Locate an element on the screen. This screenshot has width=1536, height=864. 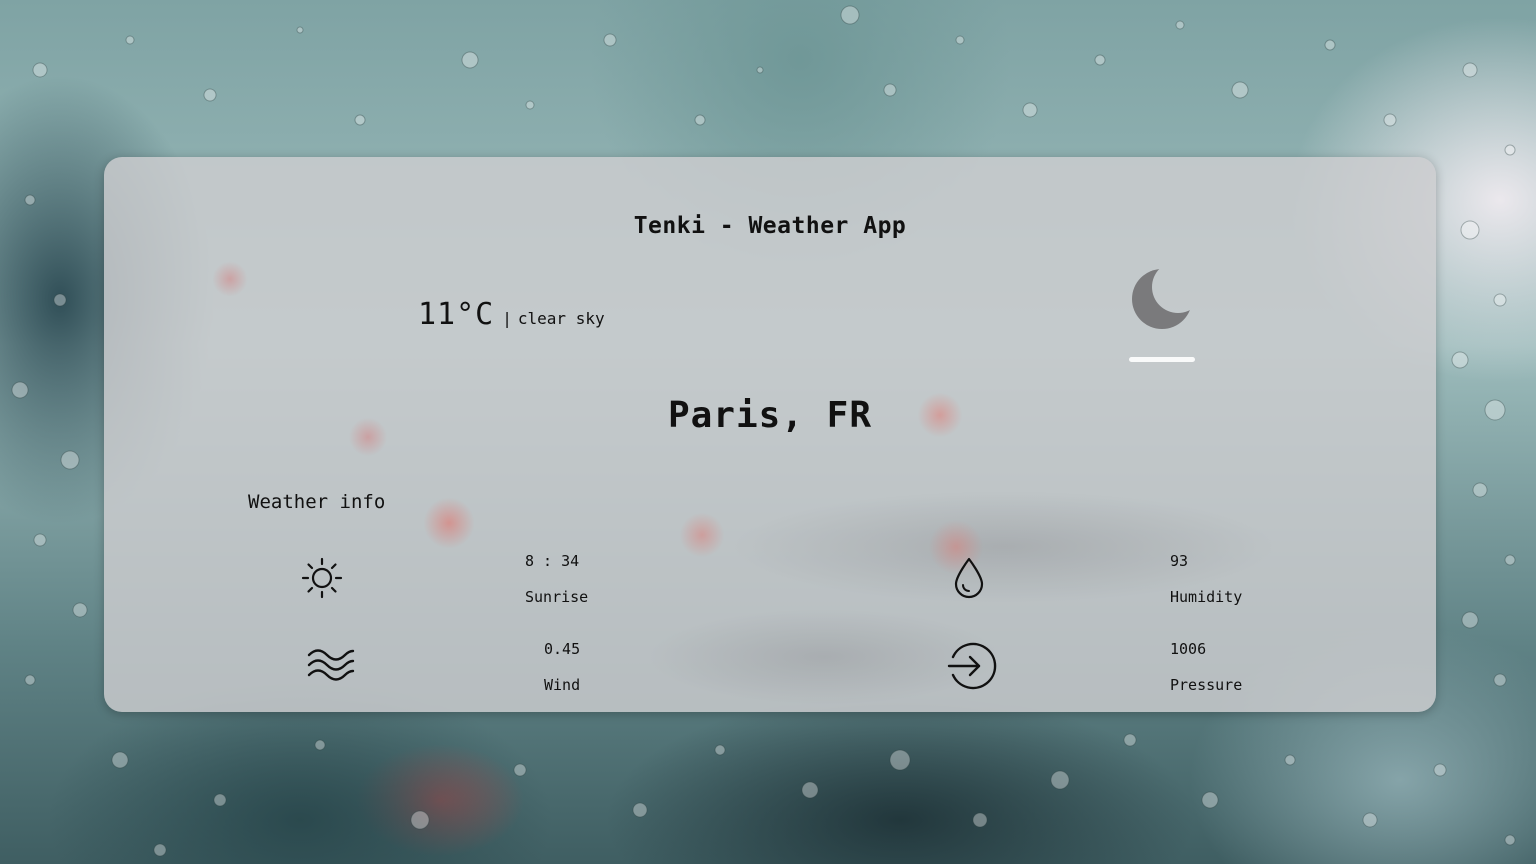
app-title: Tenki - Weather App is located at coordinates (770, 226).